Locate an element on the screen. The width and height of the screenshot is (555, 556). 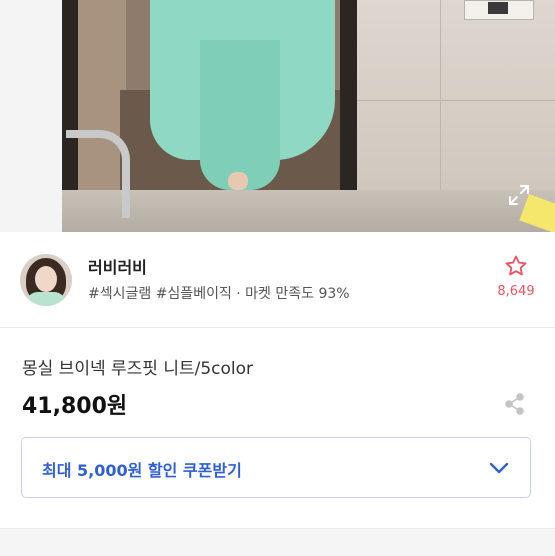
avatar-face is located at coordinates (46, 279).